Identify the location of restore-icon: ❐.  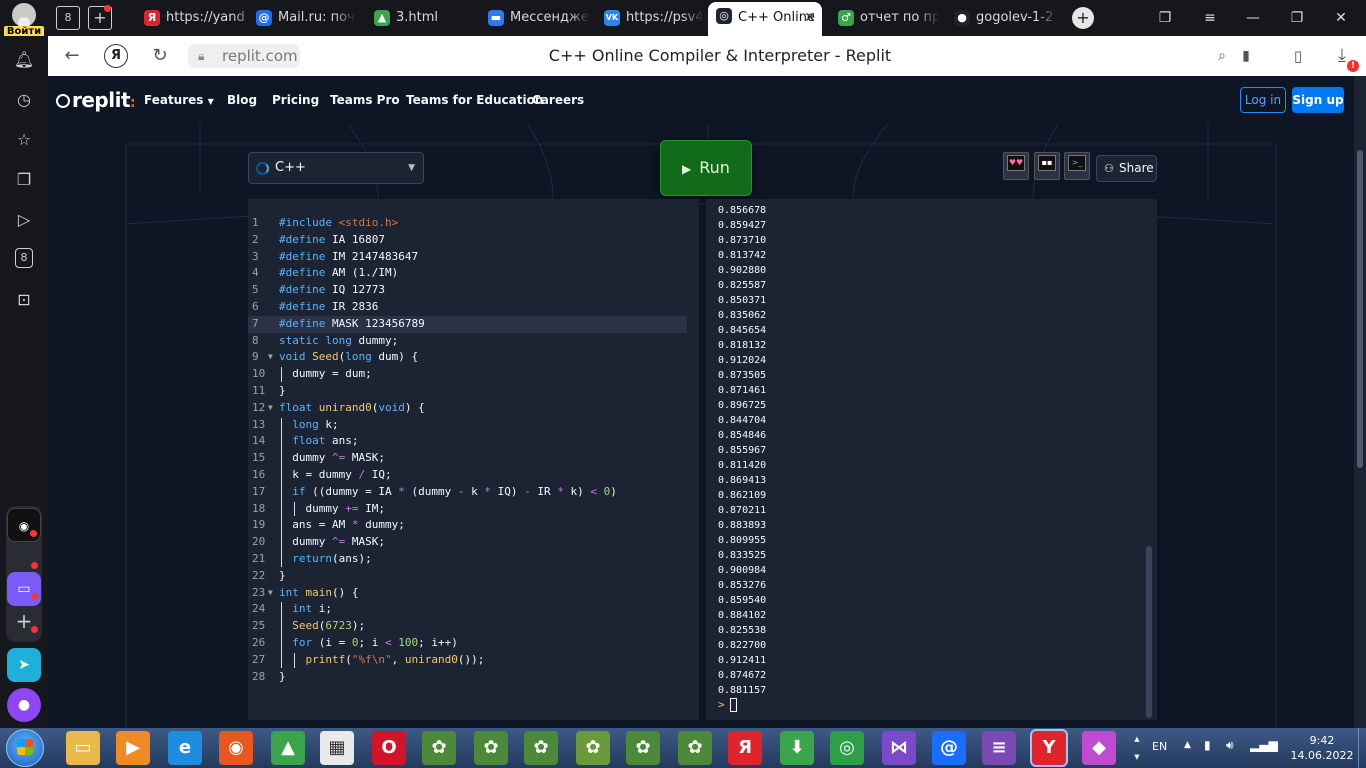
(1297, 18).